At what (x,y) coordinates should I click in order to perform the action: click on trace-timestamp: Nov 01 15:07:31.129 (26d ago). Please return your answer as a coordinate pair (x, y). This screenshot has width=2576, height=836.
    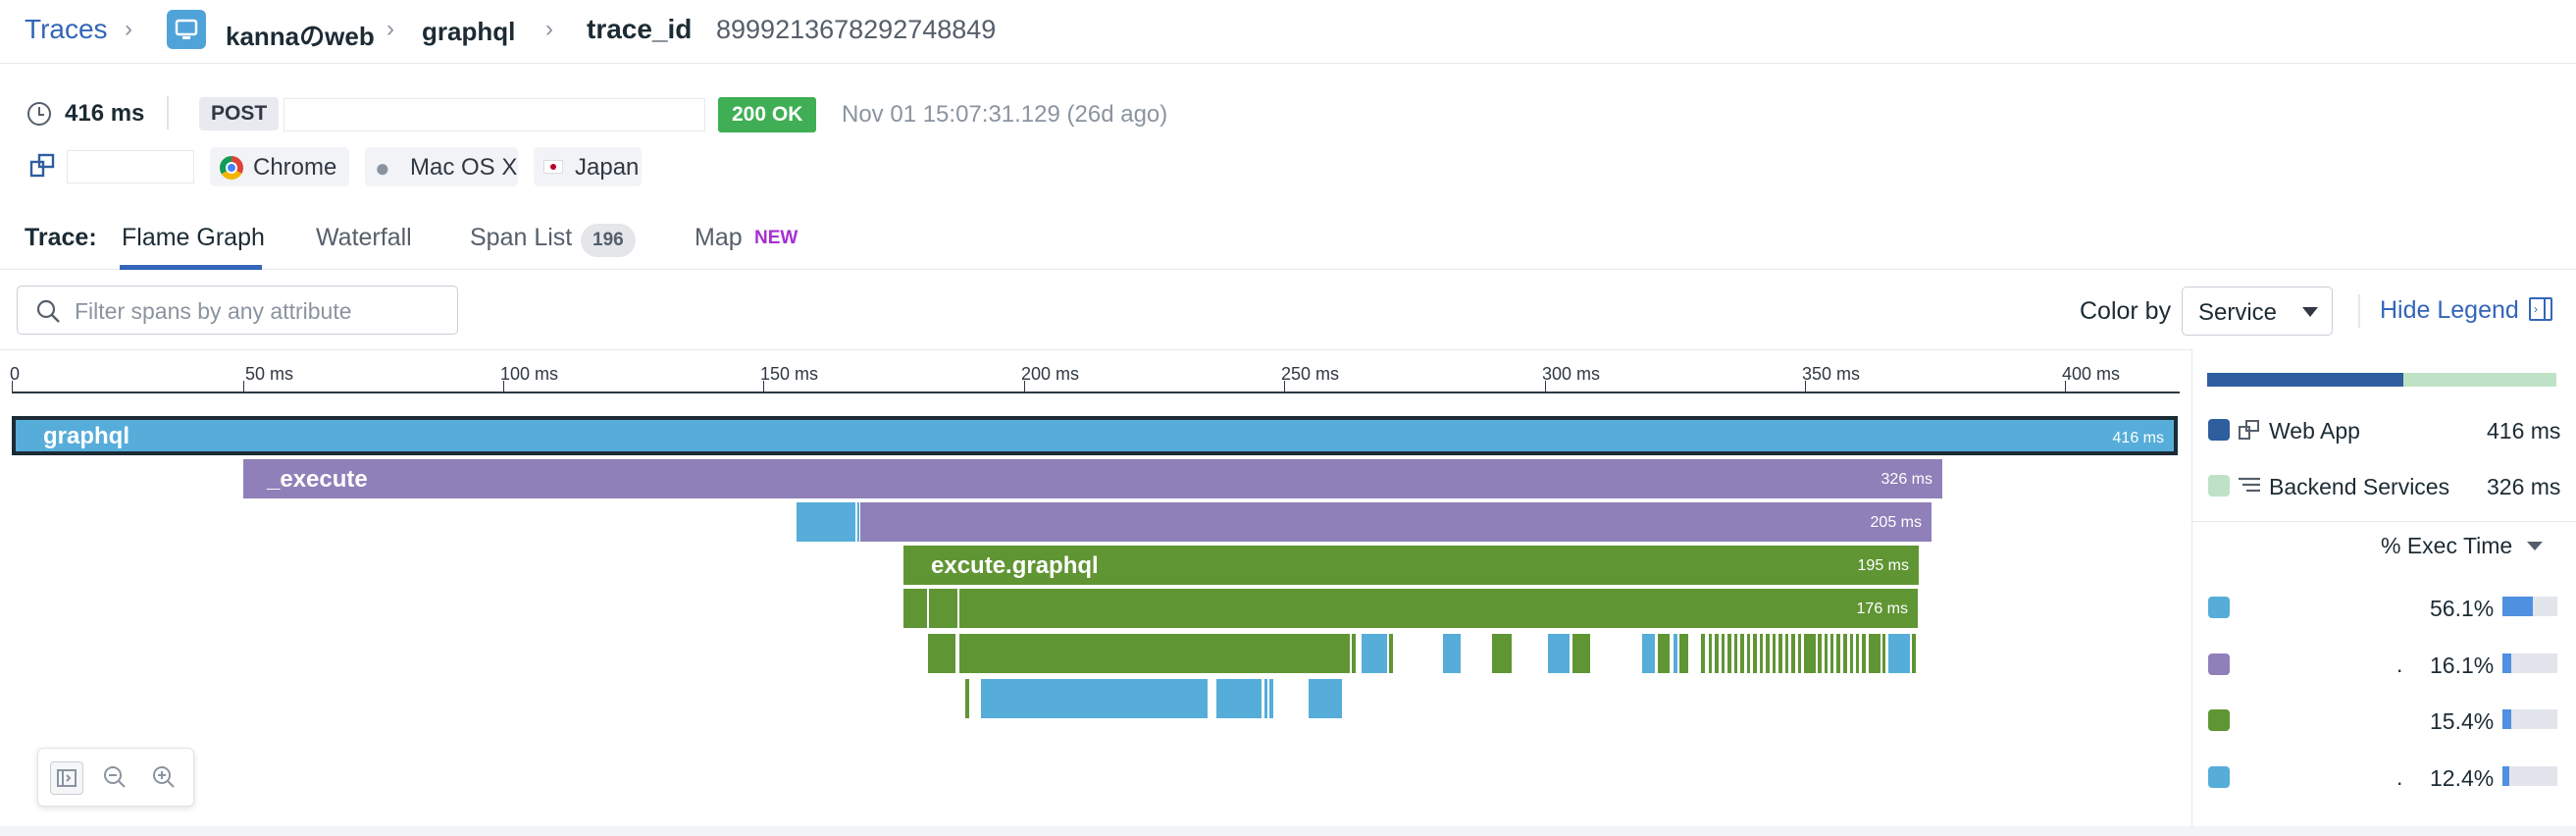
    Looking at the image, I should click on (1005, 114).